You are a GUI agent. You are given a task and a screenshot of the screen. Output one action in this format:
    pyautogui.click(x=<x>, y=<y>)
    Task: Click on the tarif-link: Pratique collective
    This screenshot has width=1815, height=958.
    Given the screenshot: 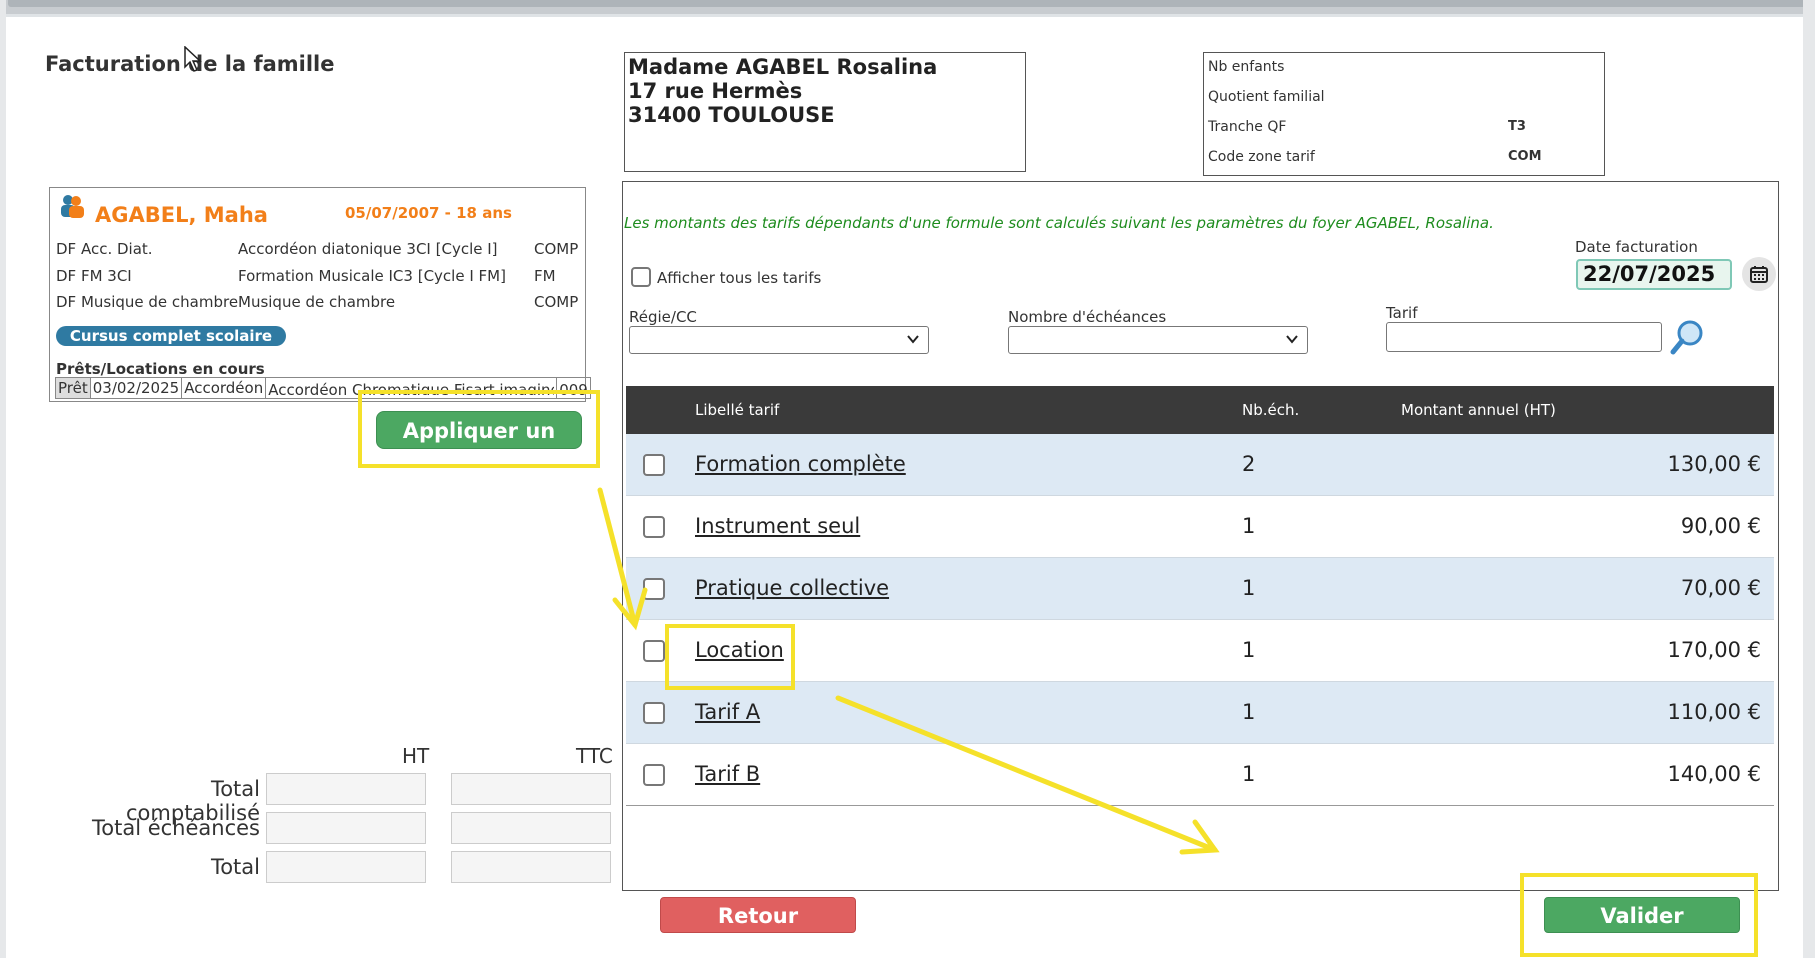 What is the action you would take?
    pyautogui.click(x=792, y=588)
    